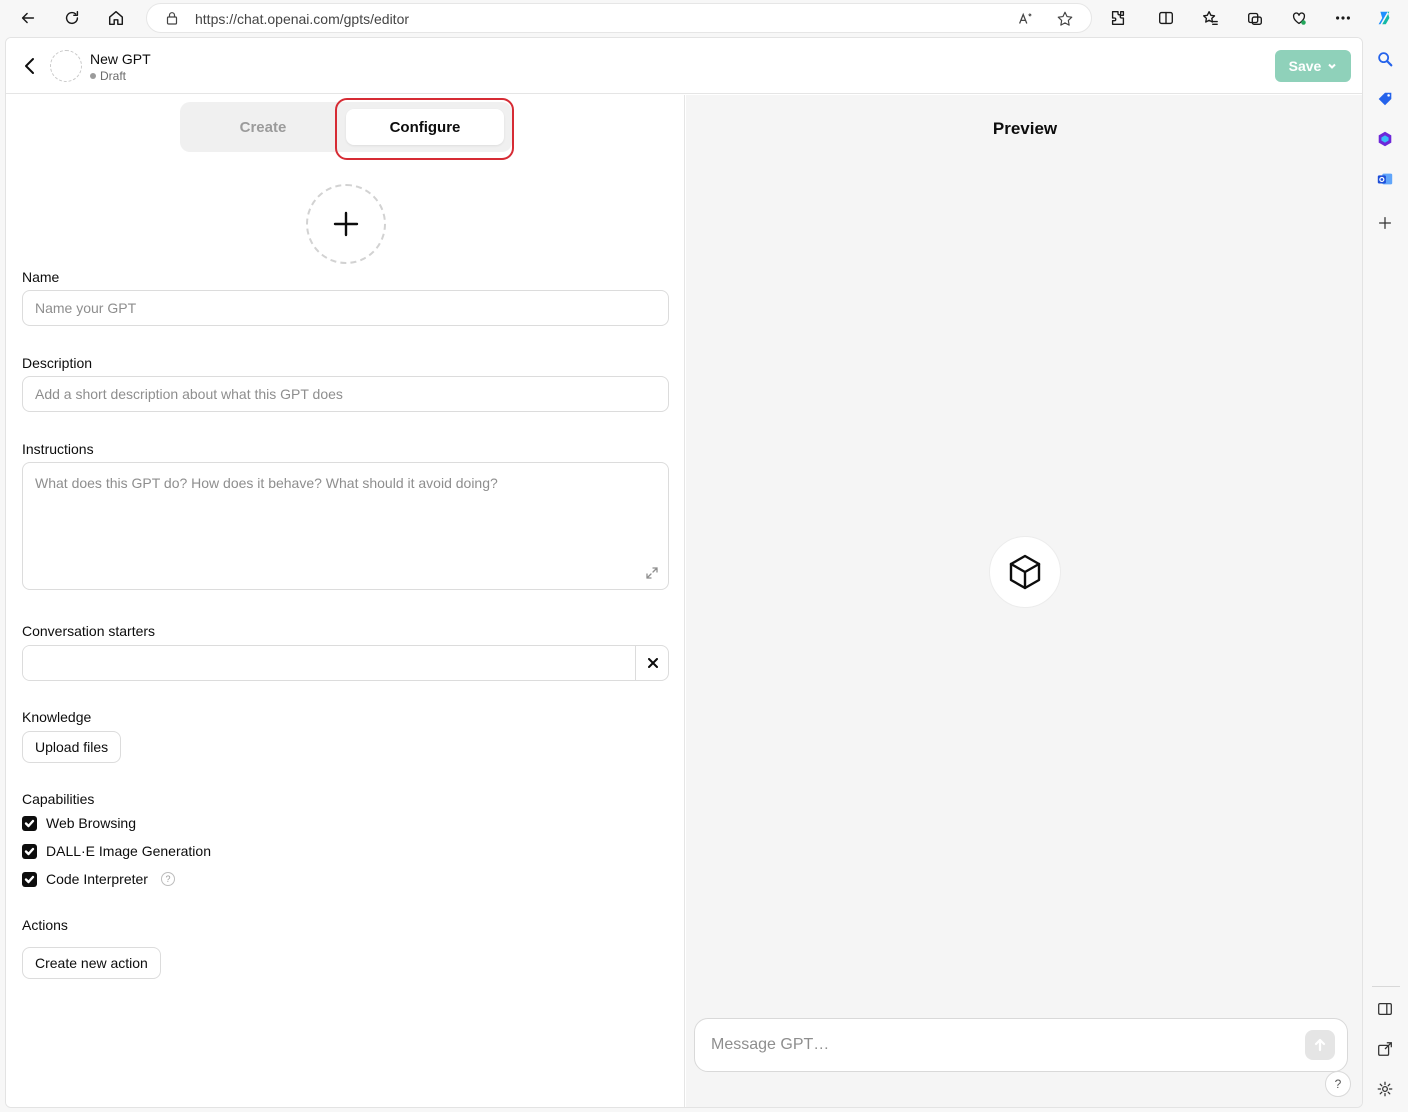  What do you see at coordinates (619, 18) in the screenshot?
I see `address-bar: https://chat.openai.com/gpts/editor` at bounding box center [619, 18].